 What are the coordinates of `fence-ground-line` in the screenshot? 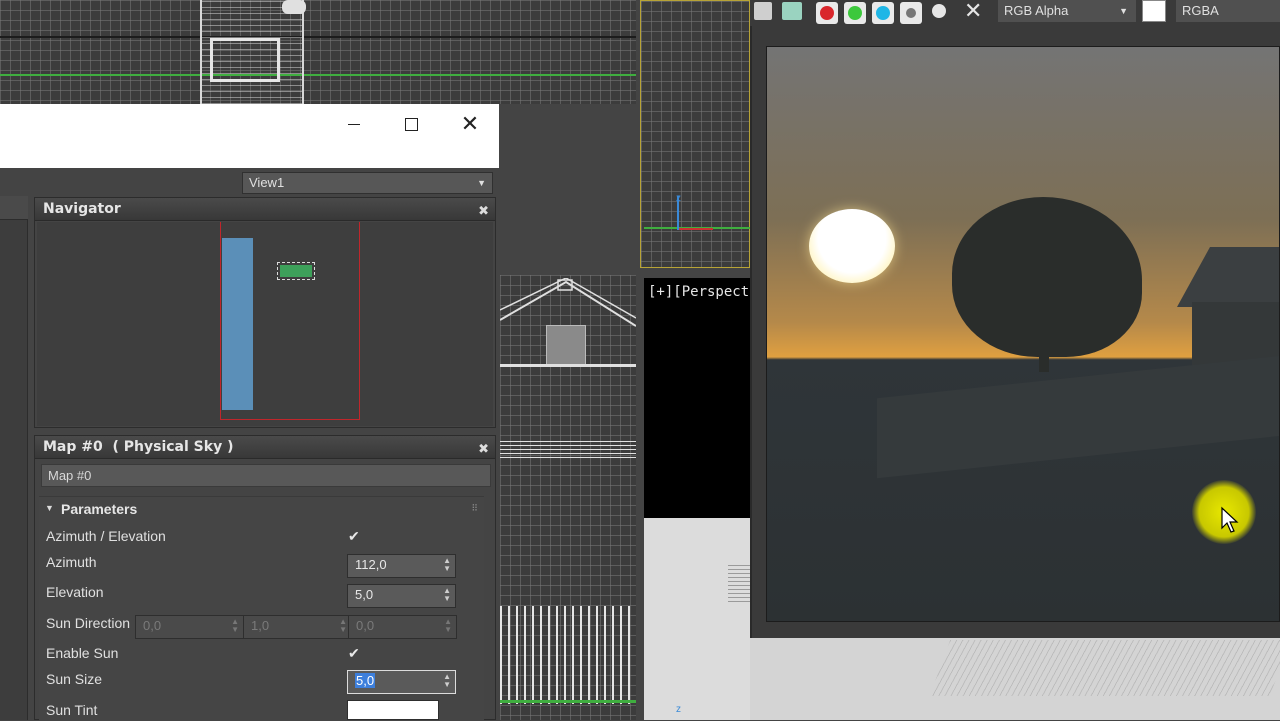 It's located at (568, 701).